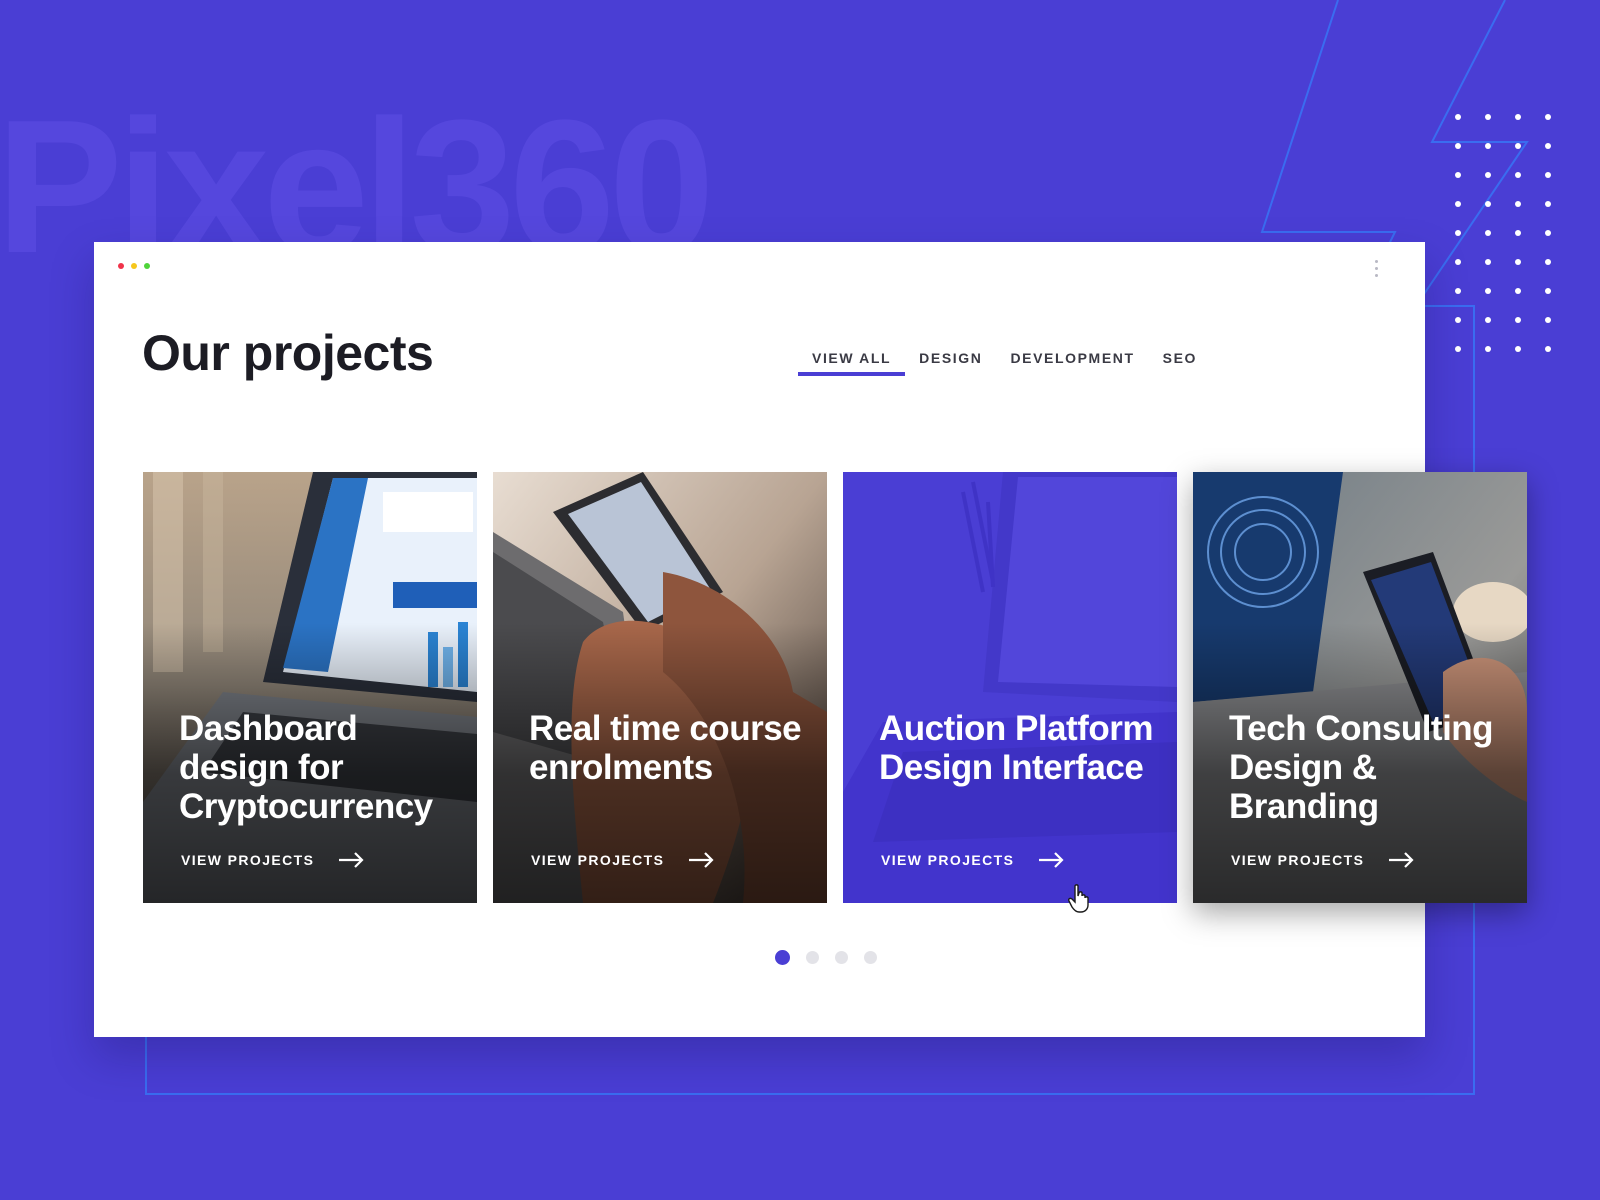  I want to click on maximize-dot, so click(147, 266).